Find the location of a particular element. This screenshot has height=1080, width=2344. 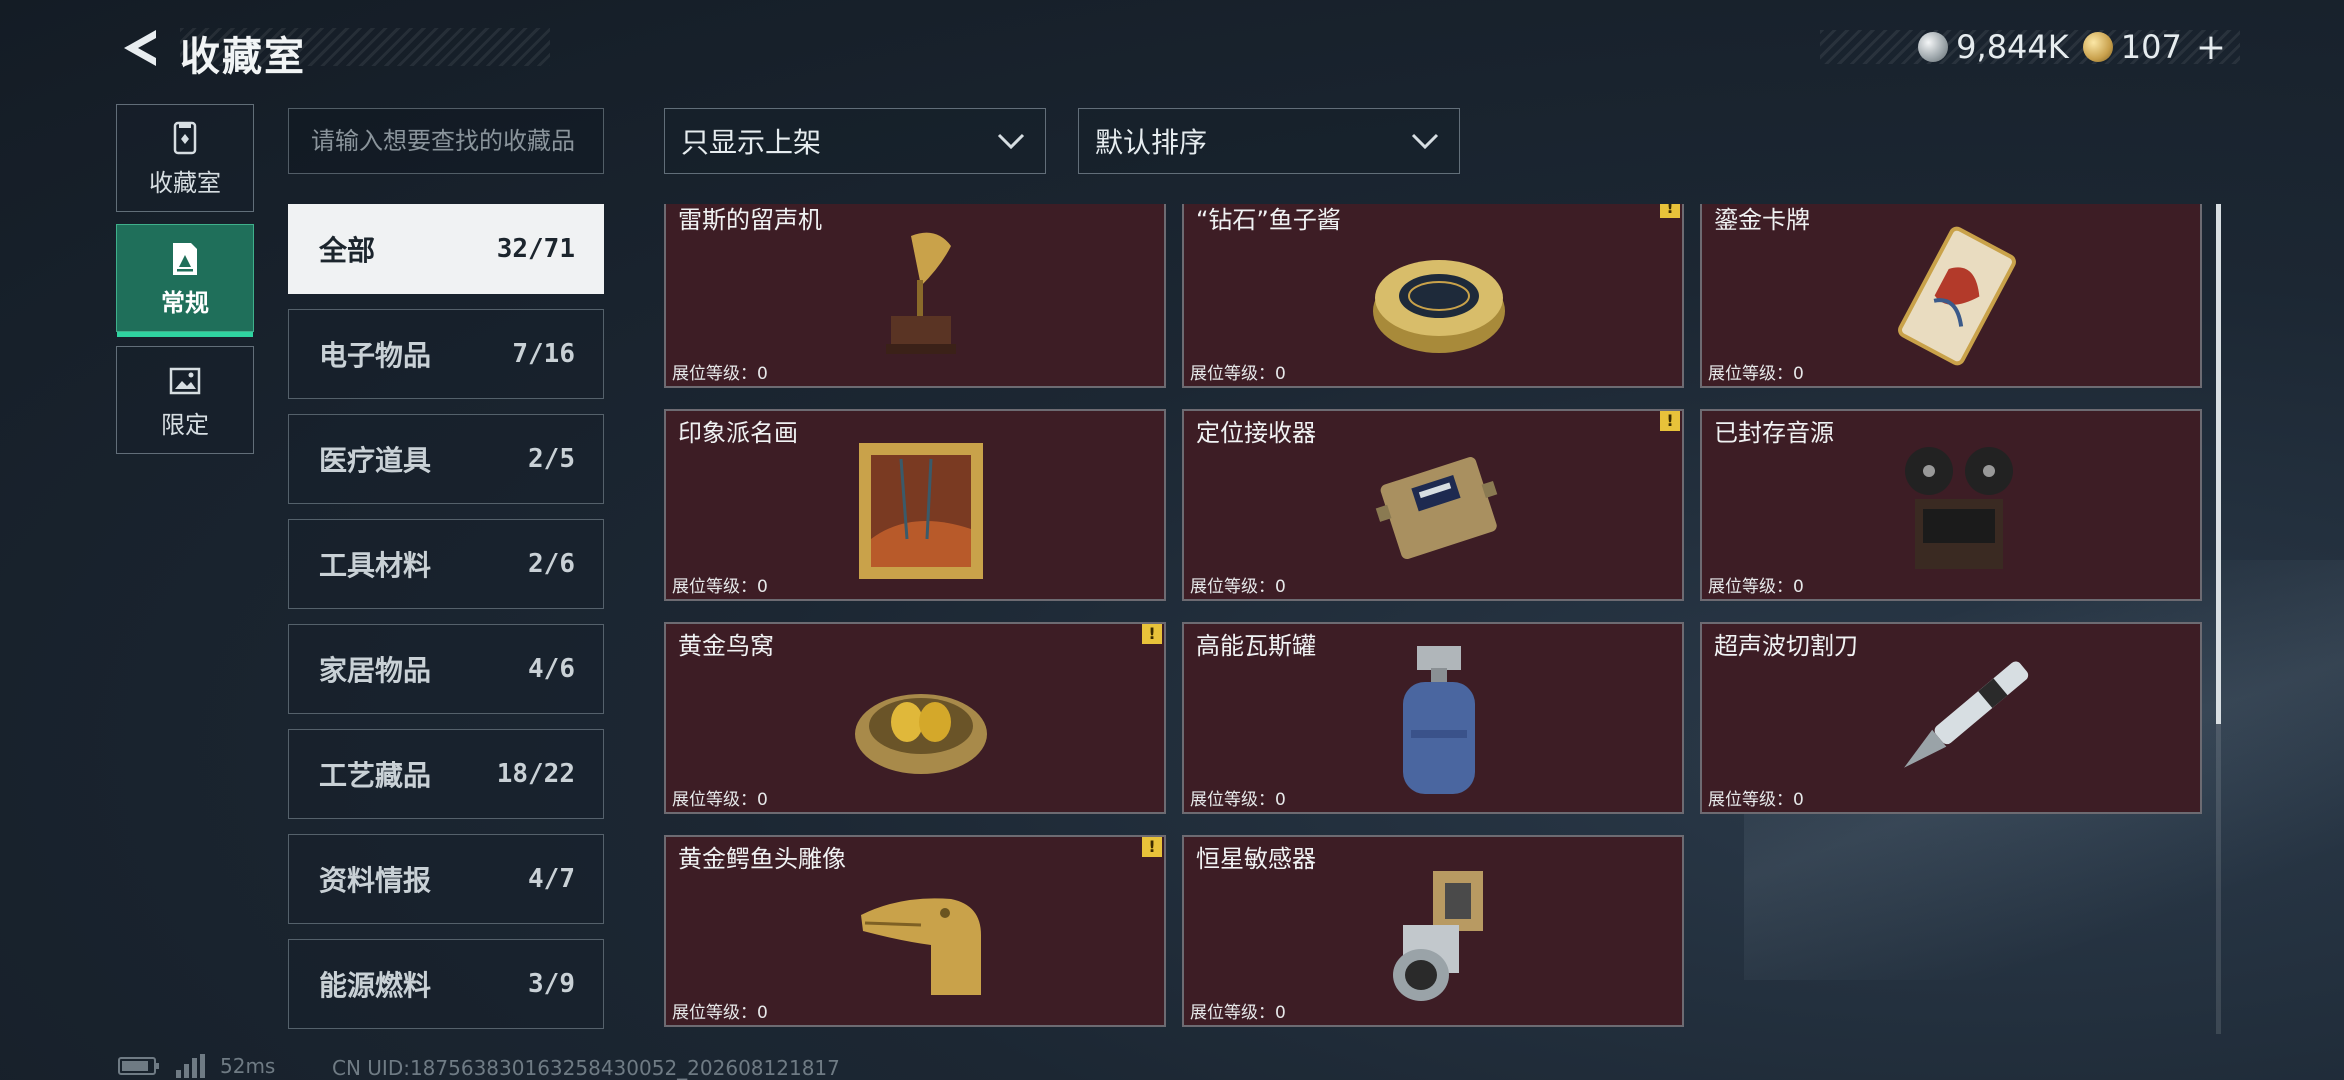

category-energy: 能源燃料 3/9 is located at coordinates (446, 984).